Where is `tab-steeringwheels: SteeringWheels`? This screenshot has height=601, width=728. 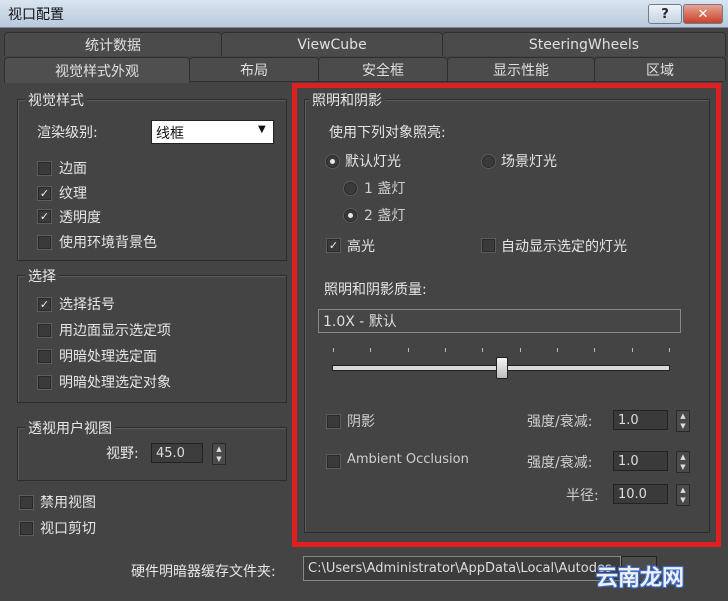 tab-steeringwheels: SteeringWheels is located at coordinates (584, 44).